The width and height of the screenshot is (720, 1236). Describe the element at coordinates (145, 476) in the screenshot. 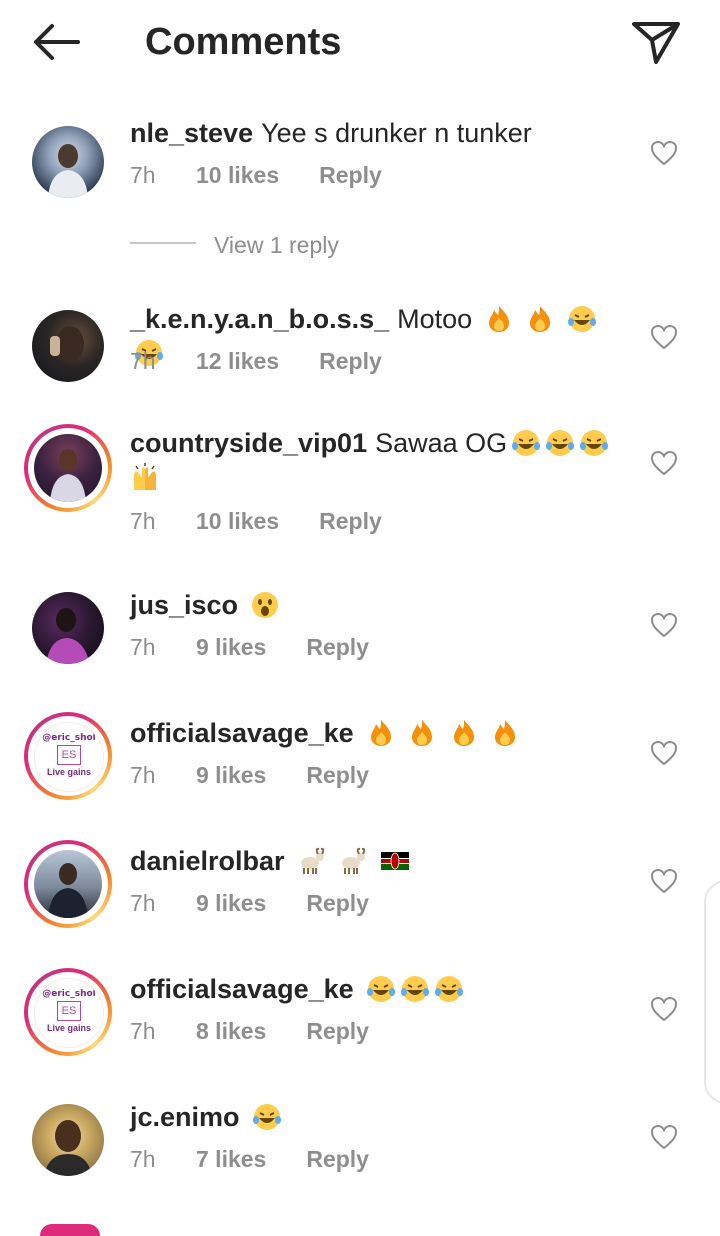

I see `raised-hands-emoji-icon` at that location.